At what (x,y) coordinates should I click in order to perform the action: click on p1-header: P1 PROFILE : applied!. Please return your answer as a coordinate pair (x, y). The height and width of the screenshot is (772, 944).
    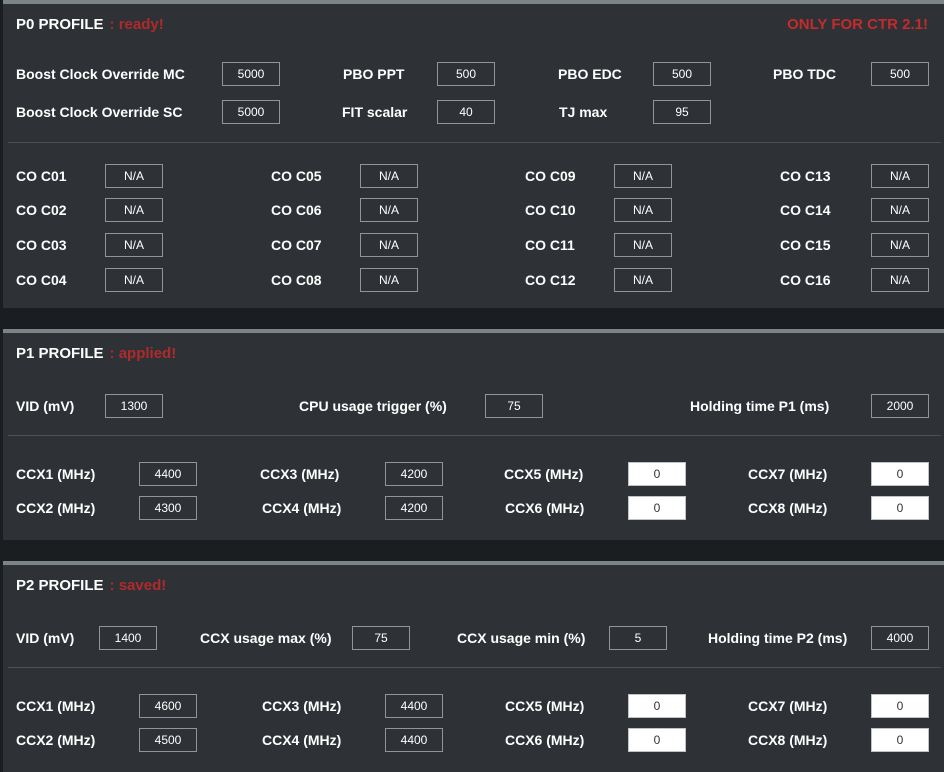
    Looking at the image, I should click on (96, 353).